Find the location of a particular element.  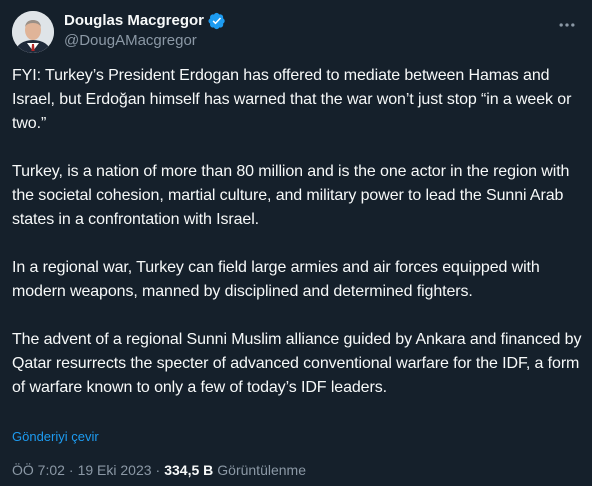

name-row: Douglas Macgregor is located at coordinates (145, 21).